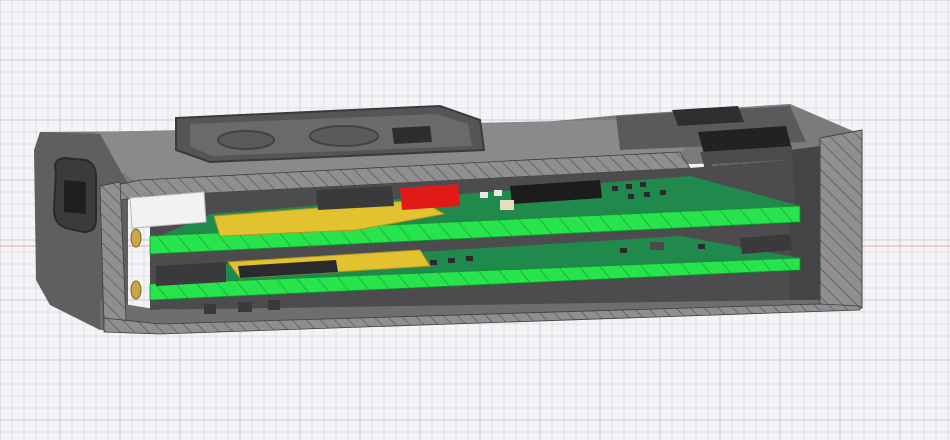 The height and width of the screenshot is (440, 950). Describe the element at coordinates (168, 210) in the screenshot. I see `white-connector` at that location.